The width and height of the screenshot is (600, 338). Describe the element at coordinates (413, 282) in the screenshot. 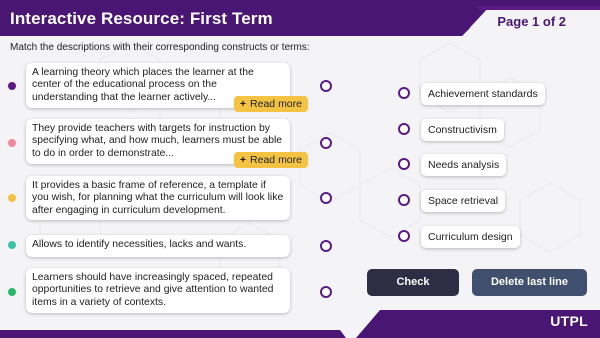

I see `check-button: Check` at that location.